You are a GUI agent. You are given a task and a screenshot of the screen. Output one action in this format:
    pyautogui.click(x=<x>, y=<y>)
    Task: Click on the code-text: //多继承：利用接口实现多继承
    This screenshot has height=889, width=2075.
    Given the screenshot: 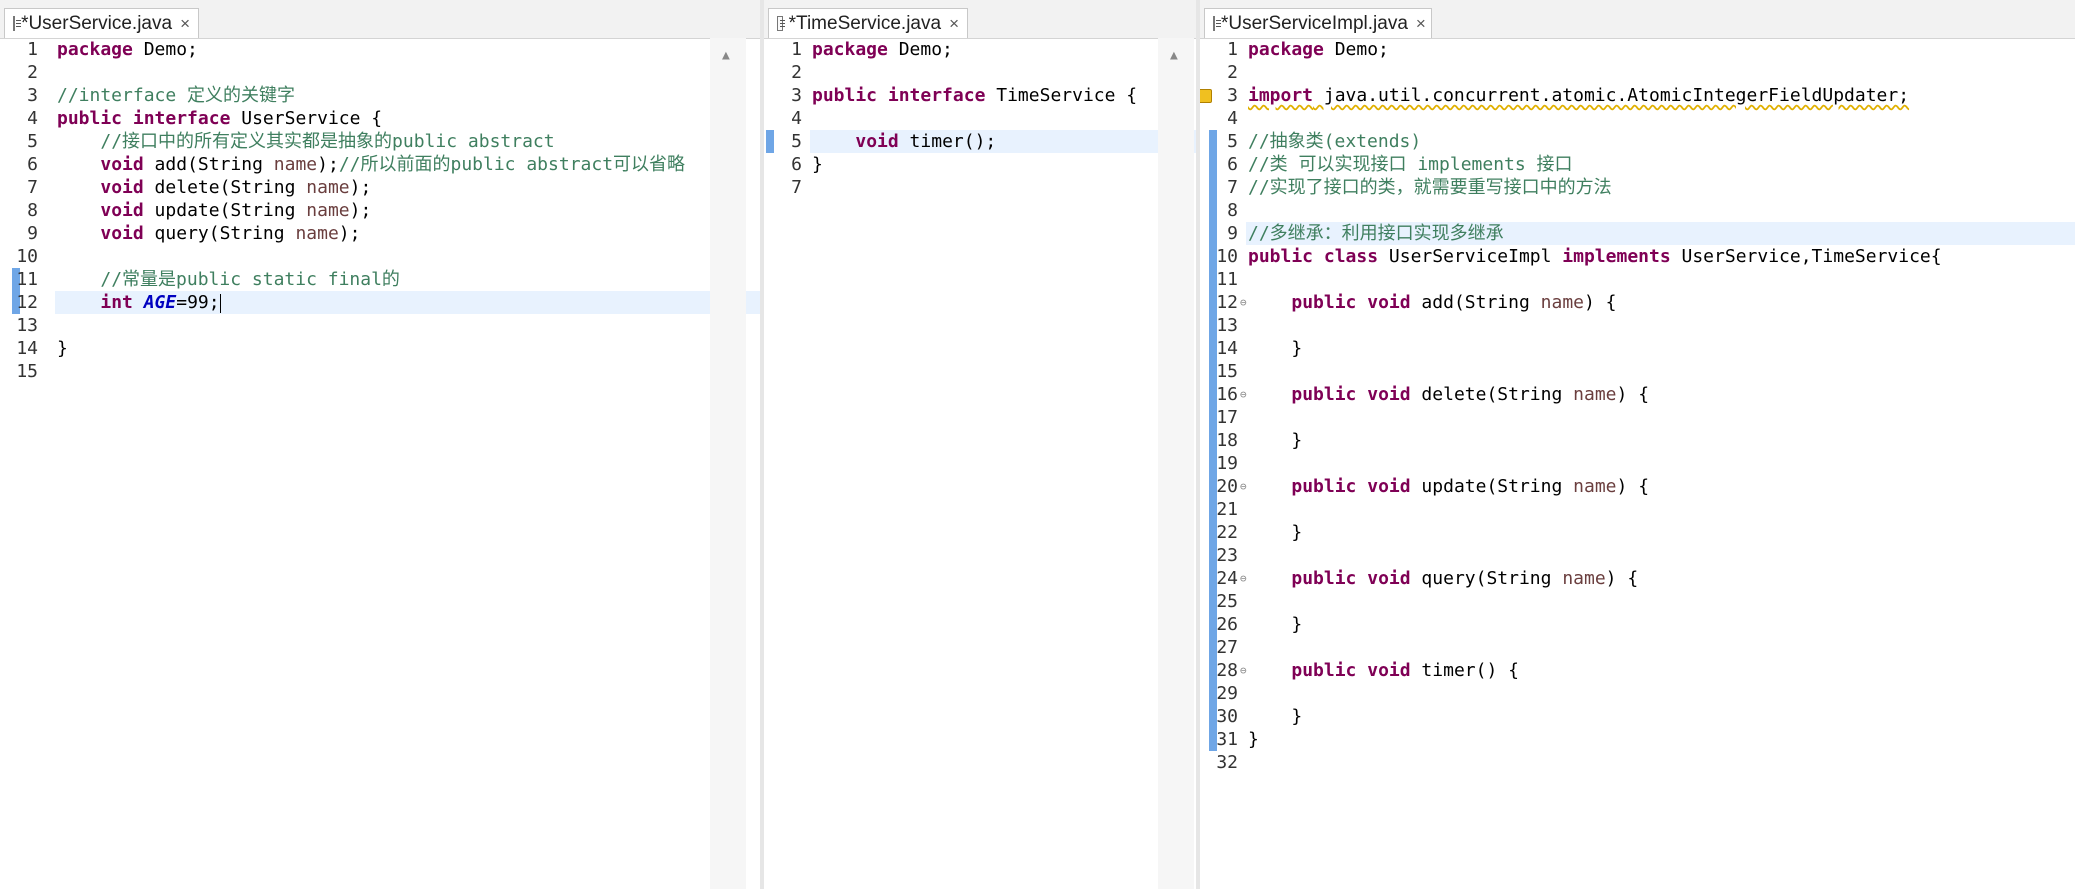 What is the action you would take?
    pyautogui.click(x=1376, y=233)
    